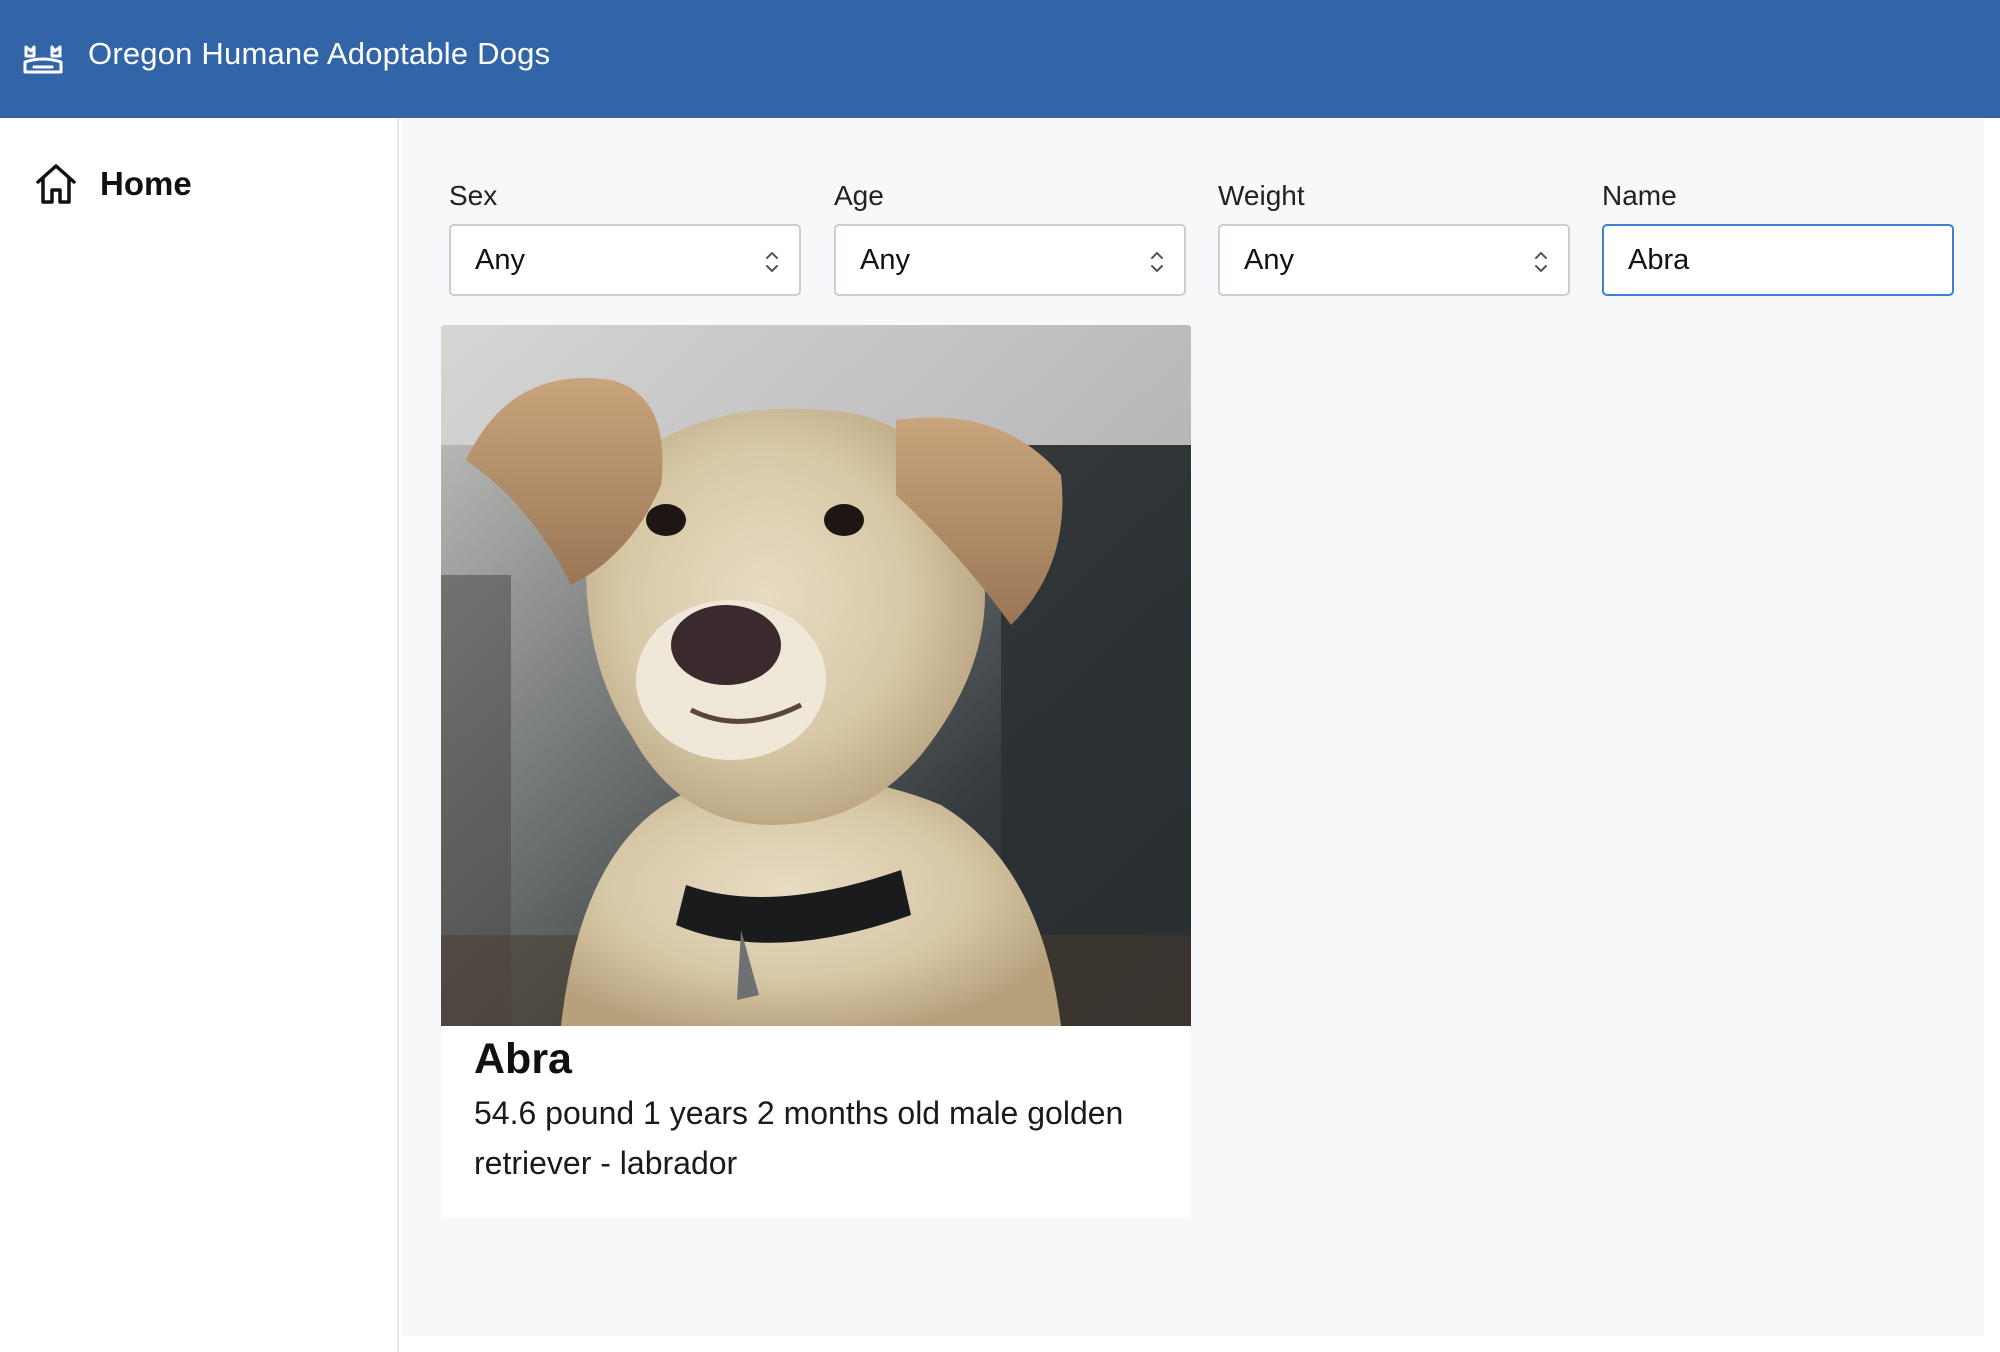 Image resolution: width=2000 pixels, height=1352 pixels. I want to click on page-right-gap, so click(1992, 735).